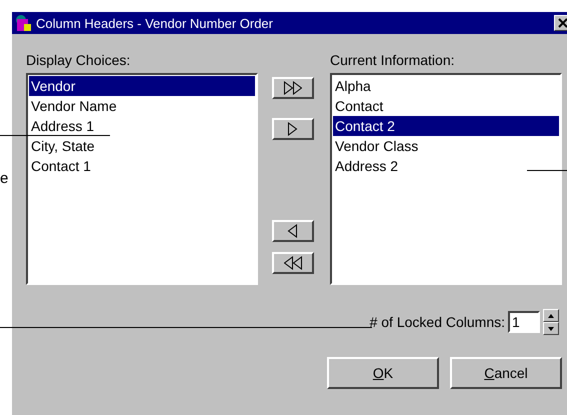 Image resolution: width=567 pixels, height=415 pixels. What do you see at coordinates (142, 86) in the screenshot?
I see `list-item: Vendor` at bounding box center [142, 86].